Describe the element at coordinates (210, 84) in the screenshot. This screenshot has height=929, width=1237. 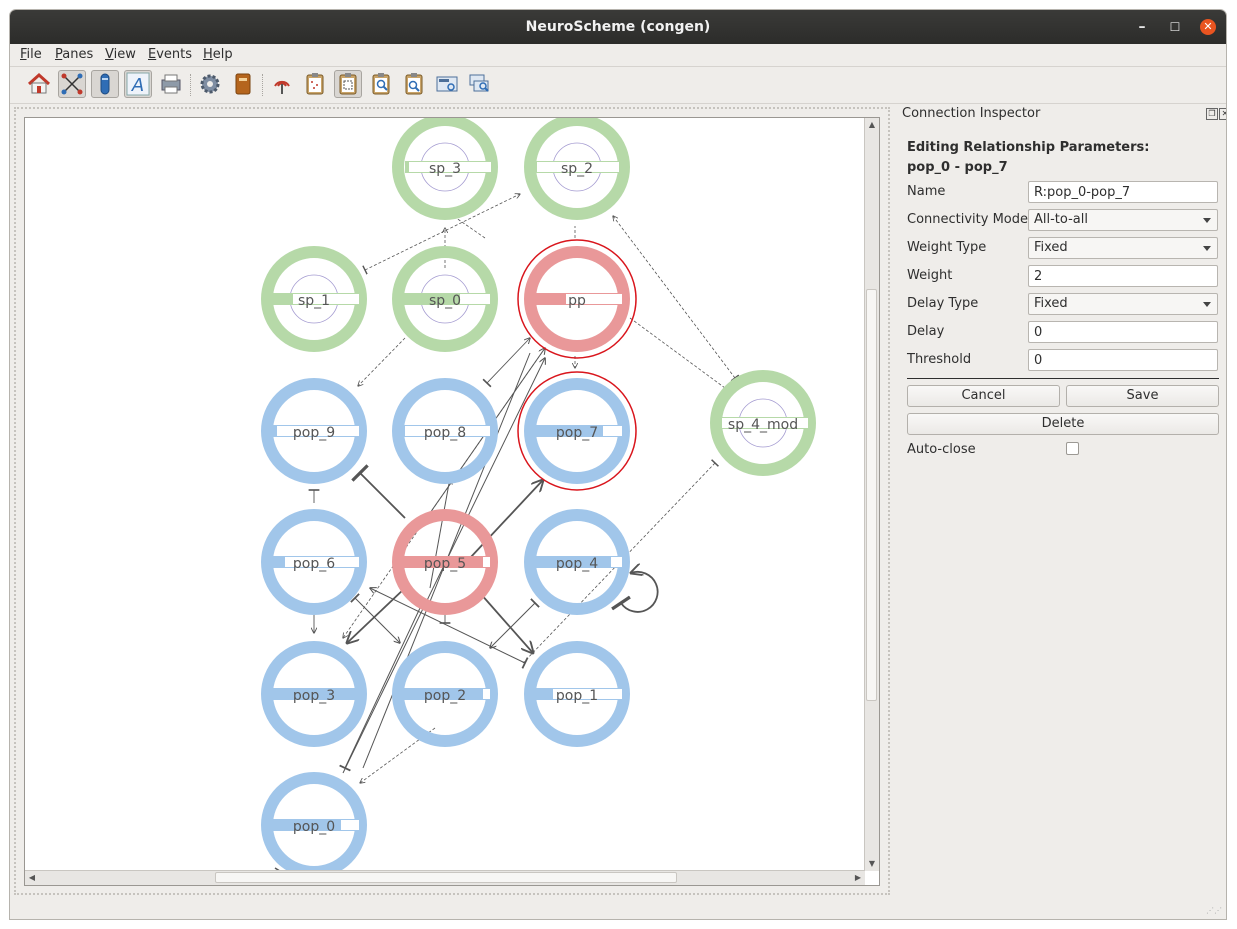
I see `settings-button` at that location.